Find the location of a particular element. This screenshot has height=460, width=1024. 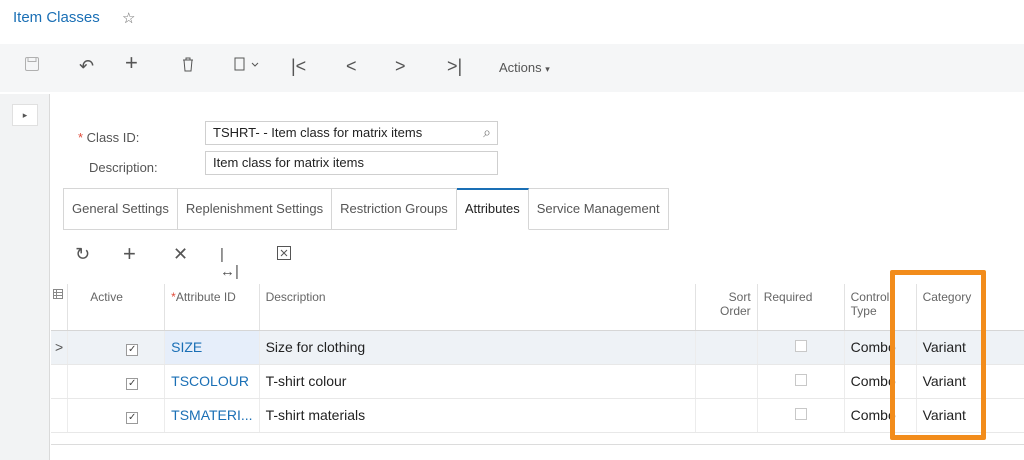

previous-record-icon: < is located at coordinates (351, 66).